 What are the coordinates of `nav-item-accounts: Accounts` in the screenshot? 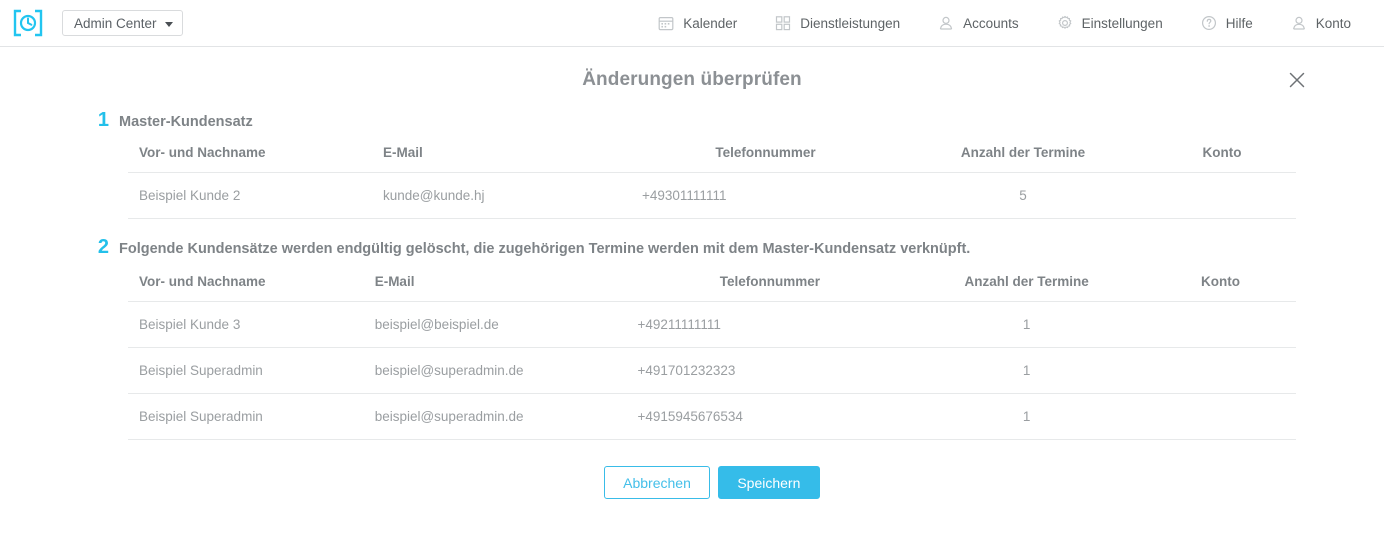 It's located at (978, 23).